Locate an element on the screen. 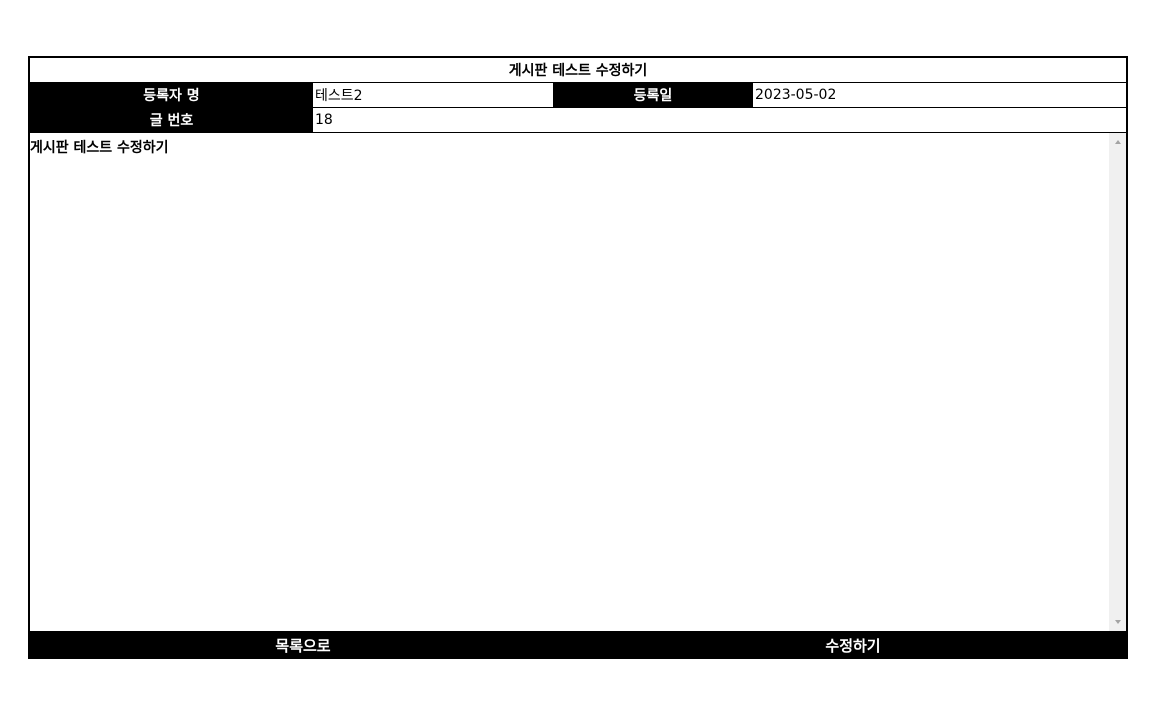 Image resolution: width=1152 pixels, height=701 pixels. post-number-row: 글 번호 18 is located at coordinates (578, 120).